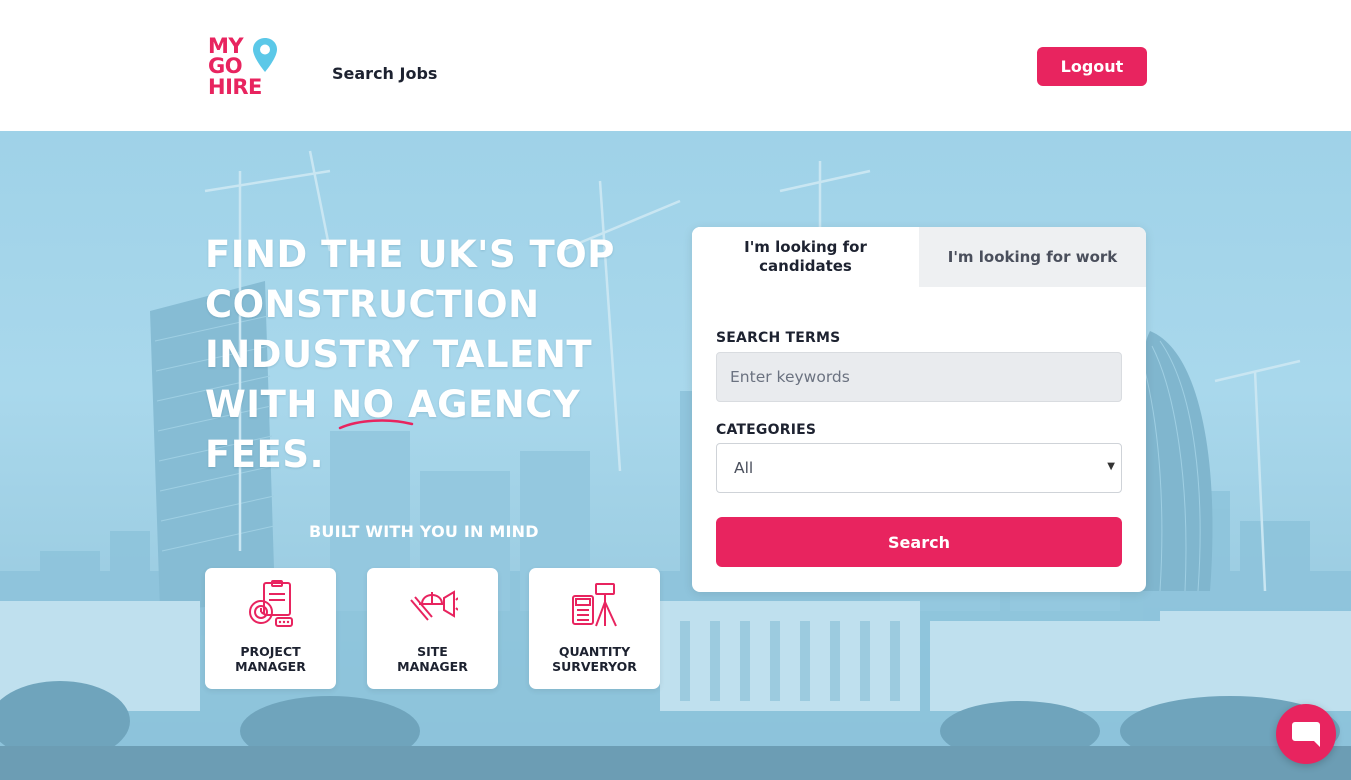 The width and height of the screenshot is (1351, 780). I want to click on chevron-down-icon: ▼, so click(1111, 466).